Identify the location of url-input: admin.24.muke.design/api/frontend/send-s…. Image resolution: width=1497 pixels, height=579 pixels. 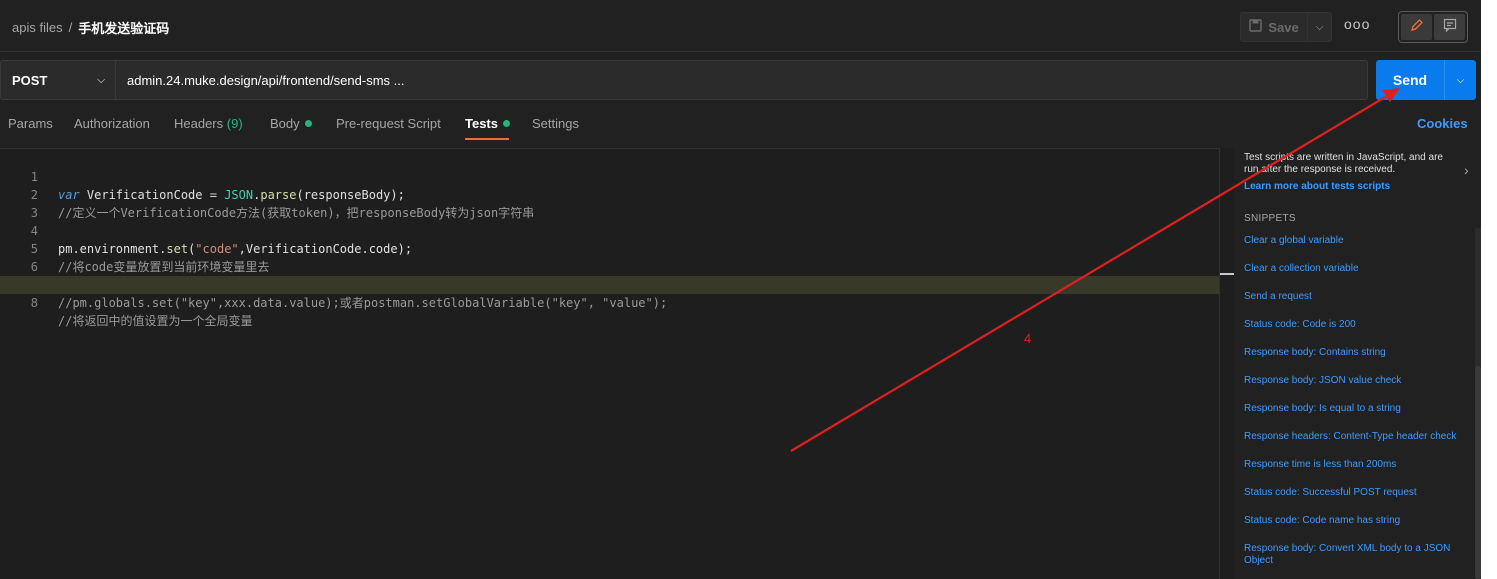
(742, 80).